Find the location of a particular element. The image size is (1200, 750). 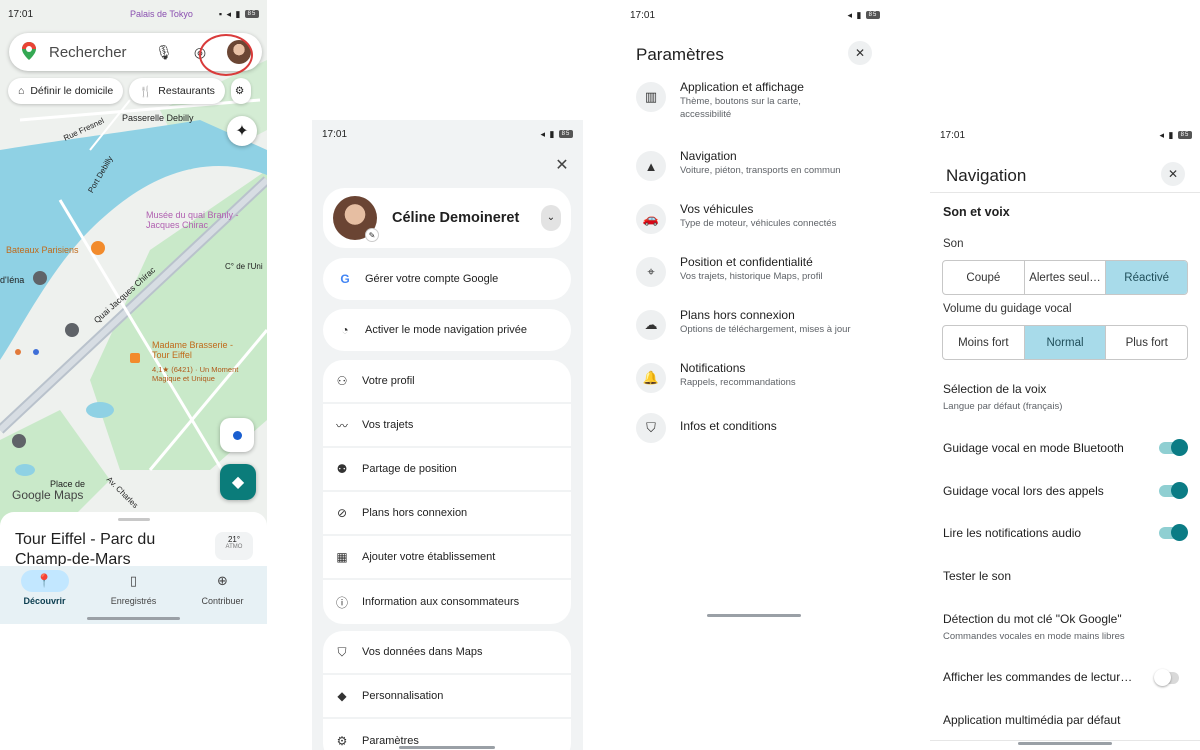

map-label-iena: d'Iéna is located at coordinates (12, 280).